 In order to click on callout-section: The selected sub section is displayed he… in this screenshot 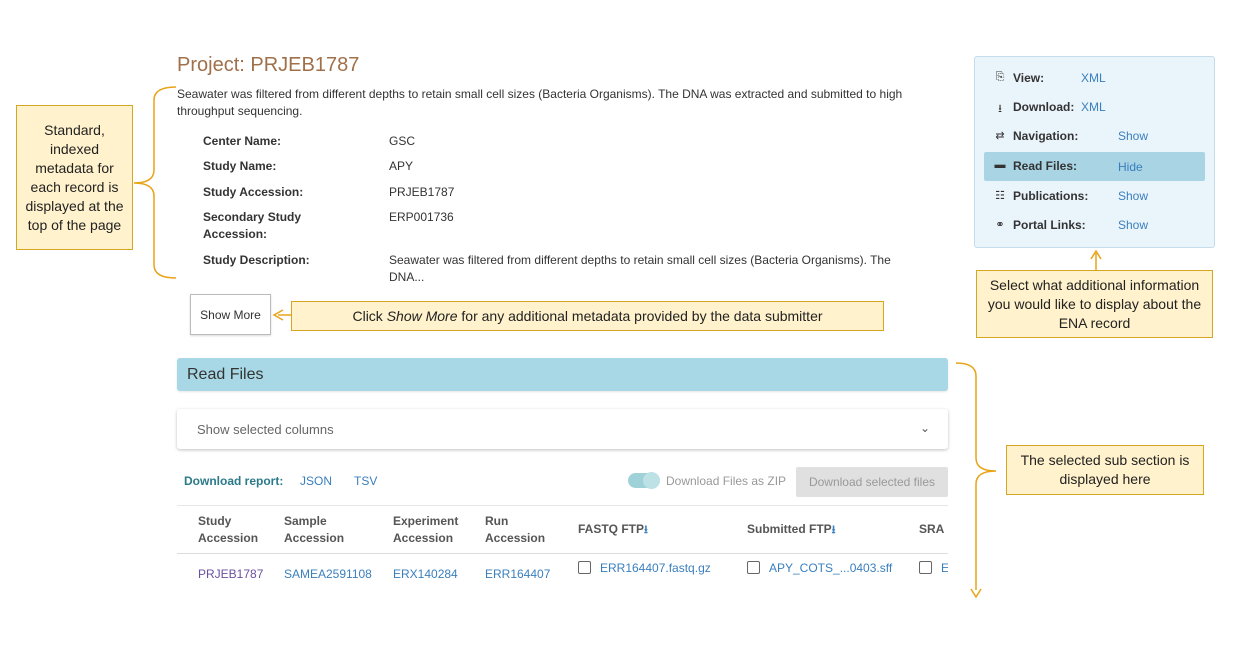, I will do `click(1105, 470)`.